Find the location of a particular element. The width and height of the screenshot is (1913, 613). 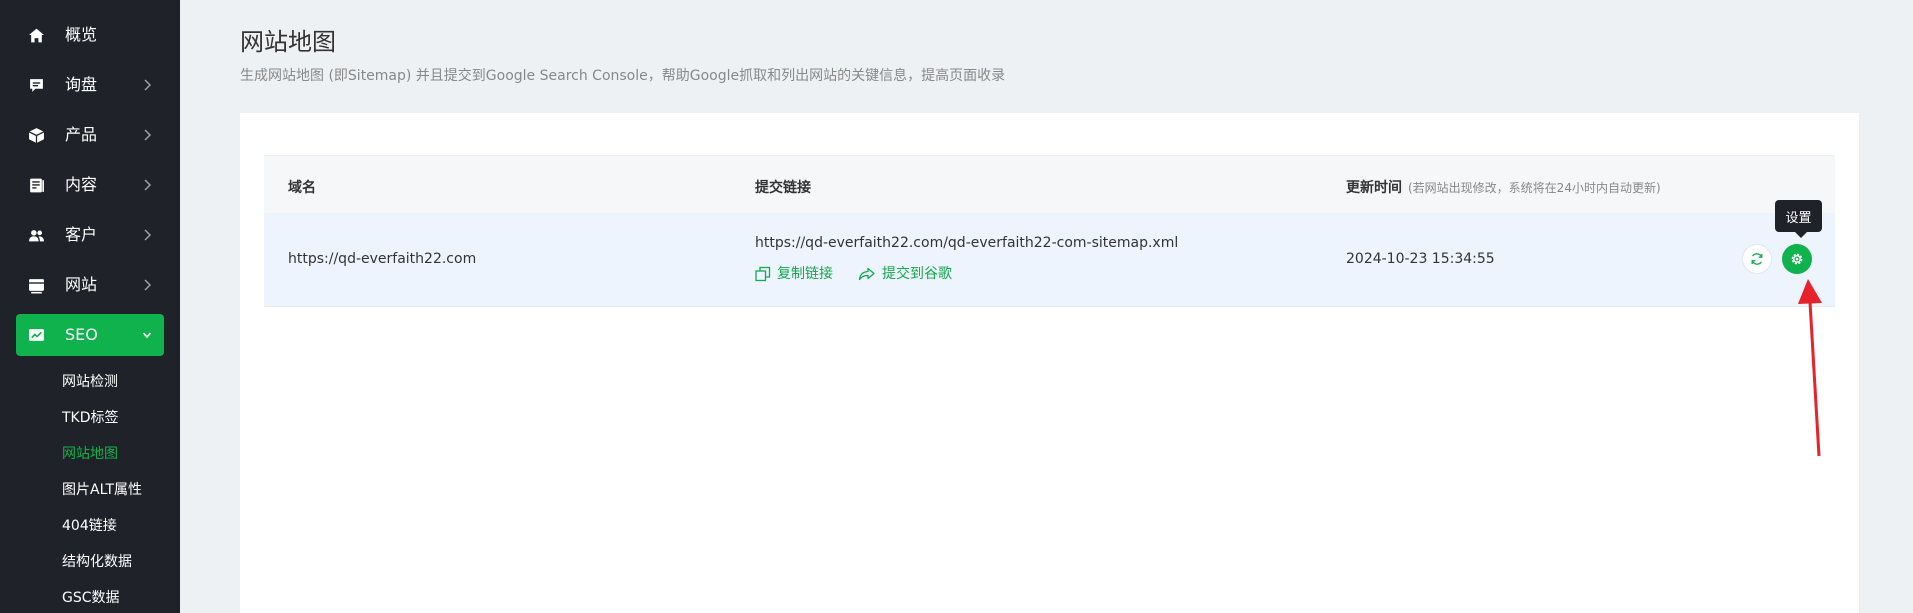

sidebar-item-label: SEO is located at coordinates (81, 334).